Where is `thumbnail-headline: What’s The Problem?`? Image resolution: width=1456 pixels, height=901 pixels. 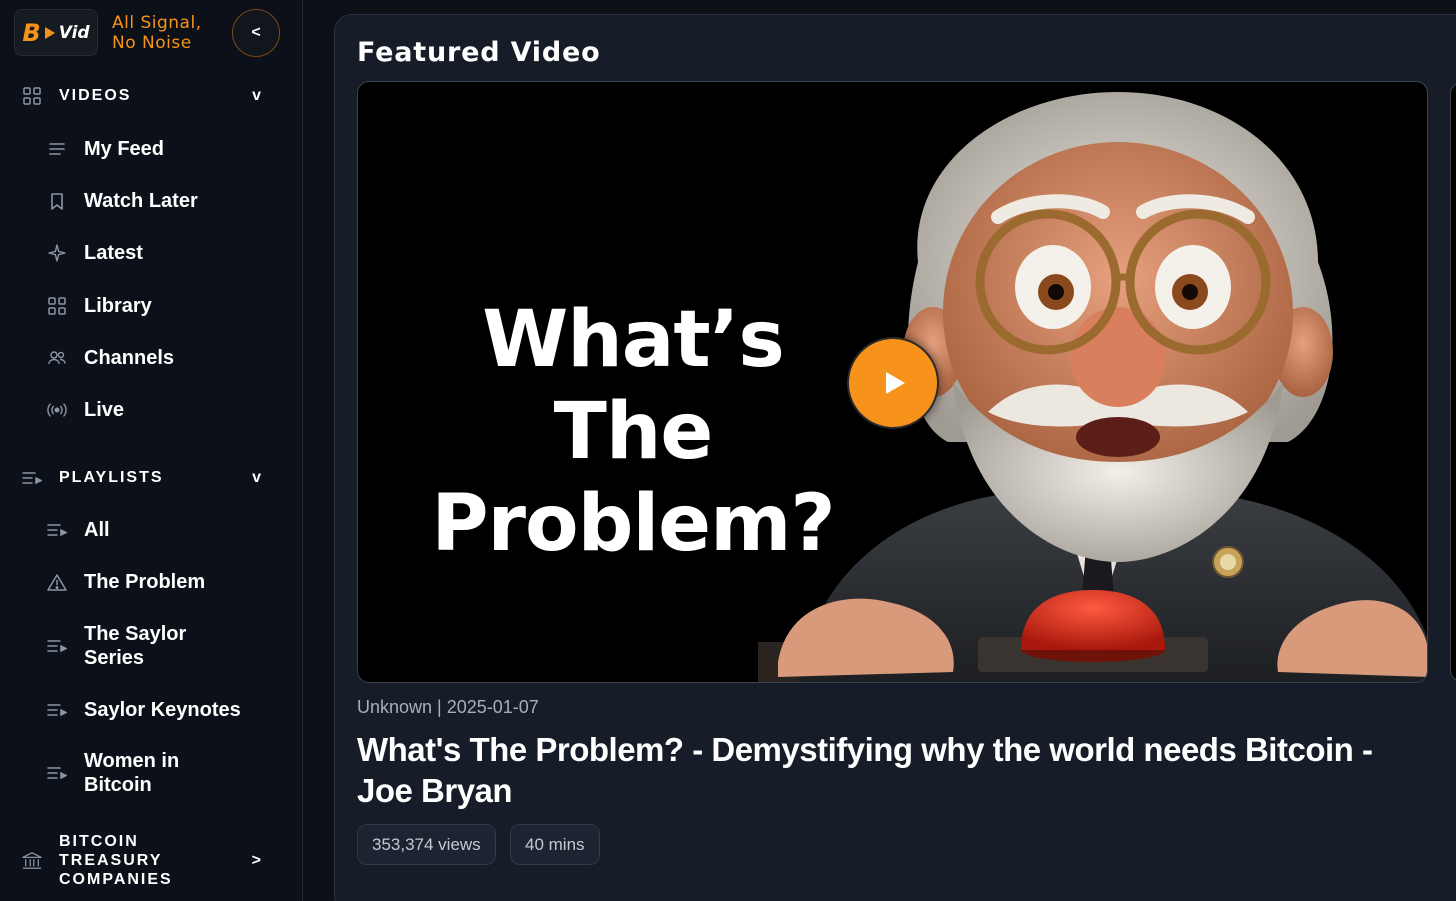
thumbnail-headline: What’s The Problem? is located at coordinates (633, 432).